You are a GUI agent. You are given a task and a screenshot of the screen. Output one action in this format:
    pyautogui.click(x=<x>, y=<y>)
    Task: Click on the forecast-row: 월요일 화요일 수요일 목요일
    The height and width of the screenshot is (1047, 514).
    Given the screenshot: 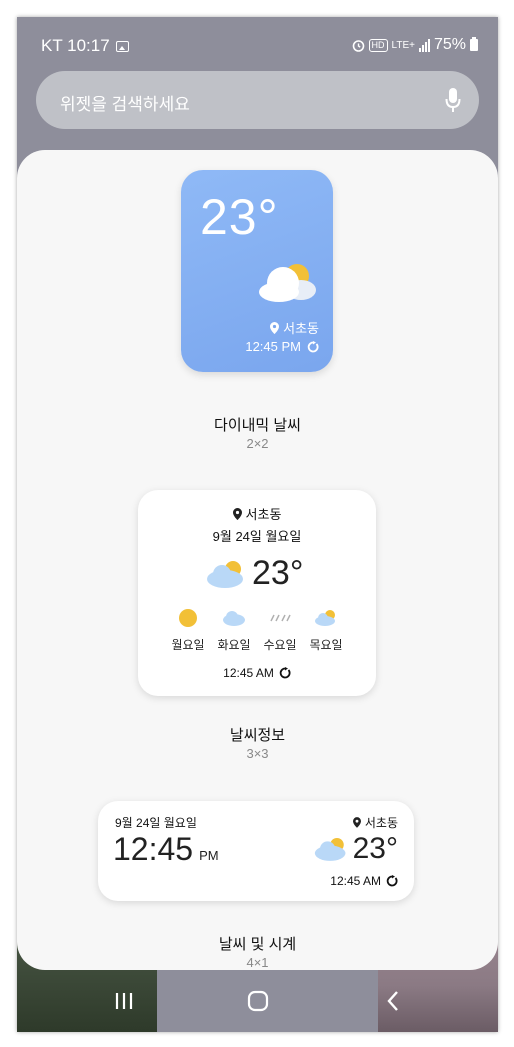 What is the action you would take?
    pyautogui.click(x=257, y=630)
    